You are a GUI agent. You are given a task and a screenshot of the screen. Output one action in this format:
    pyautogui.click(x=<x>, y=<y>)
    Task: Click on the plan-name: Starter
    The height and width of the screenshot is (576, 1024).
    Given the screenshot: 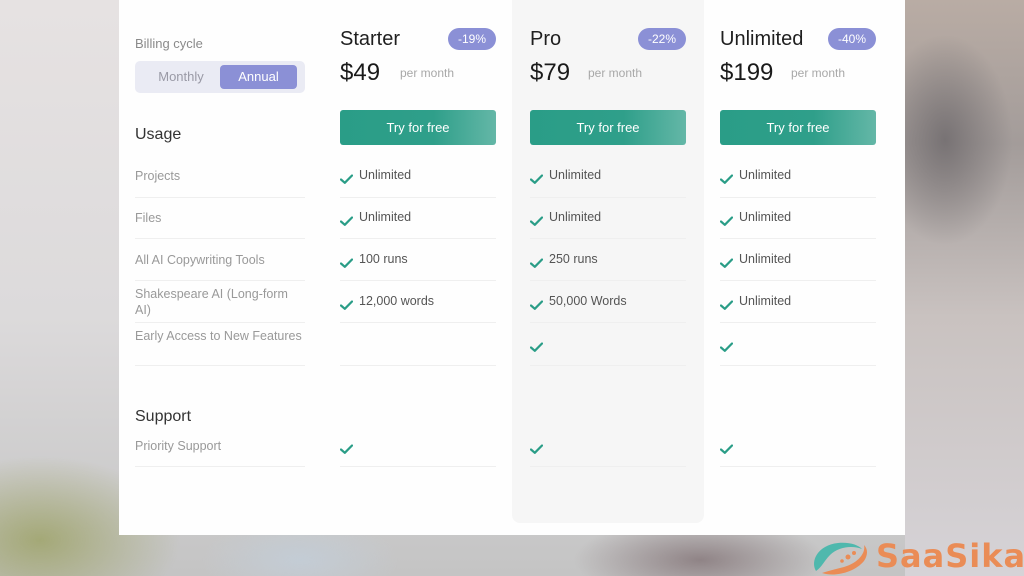 What is the action you would take?
    pyautogui.click(x=370, y=39)
    